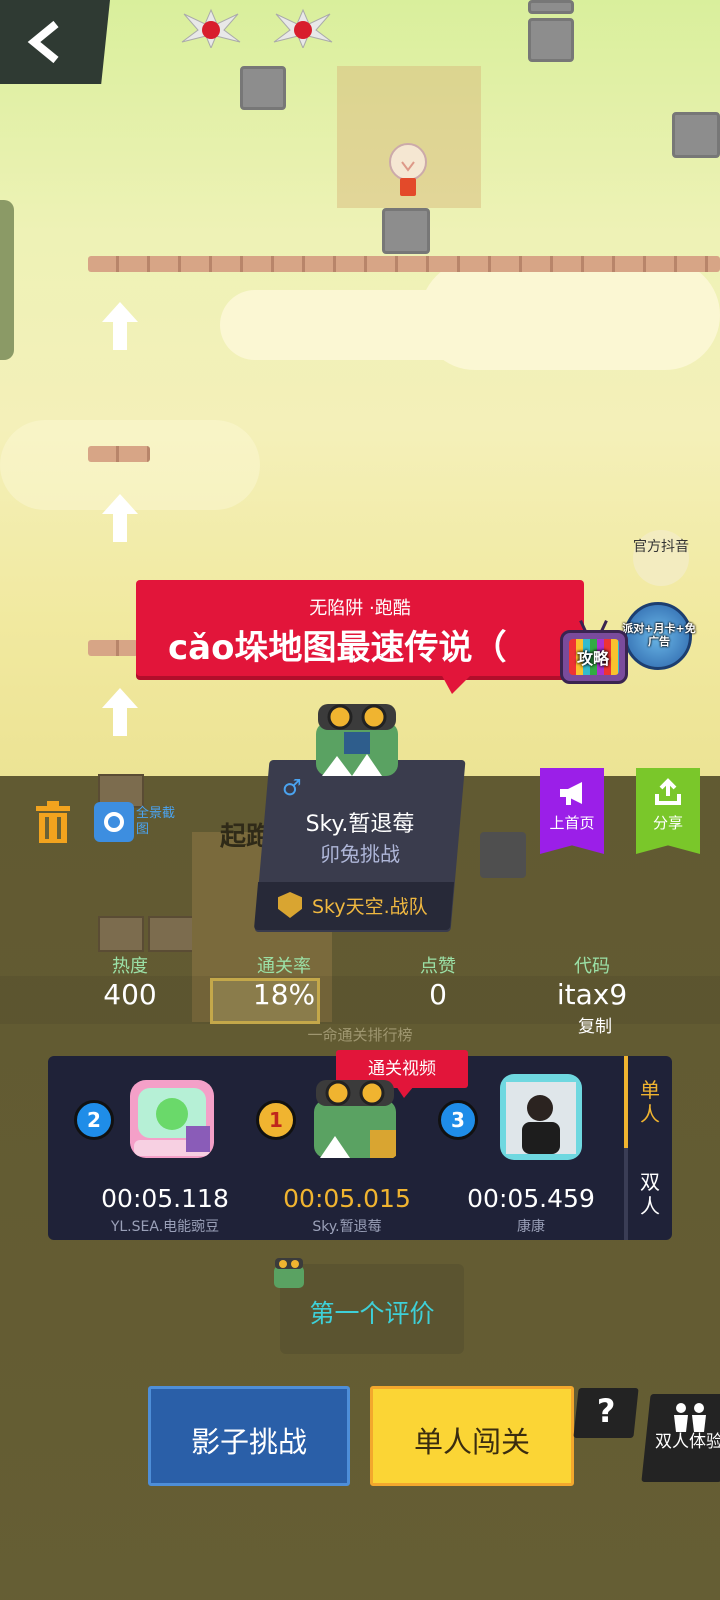 The width and height of the screenshot is (720, 1600). What do you see at coordinates (360, 1035) in the screenshot?
I see `leaderboard-caption: 一命通关排行榜` at bounding box center [360, 1035].